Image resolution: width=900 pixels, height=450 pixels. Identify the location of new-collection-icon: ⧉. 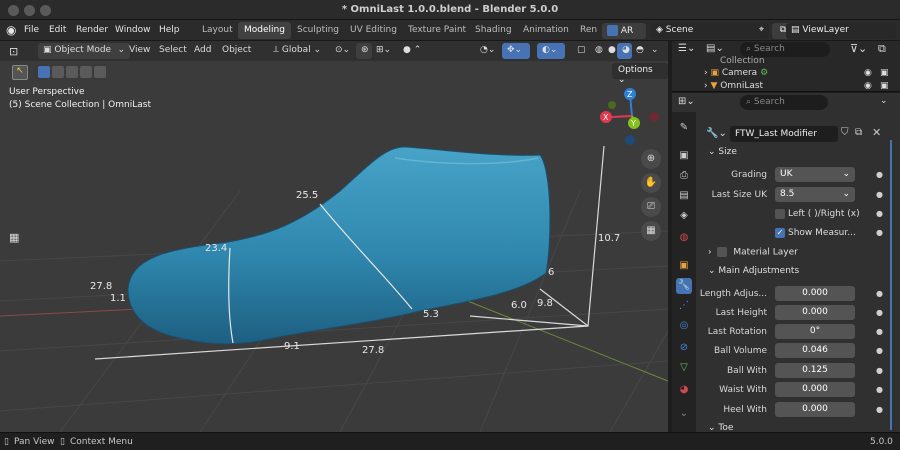
(882, 49).